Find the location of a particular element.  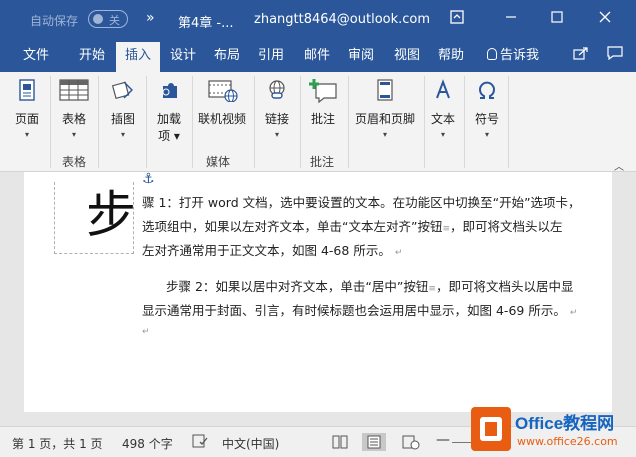

page-button: 页面 ▾ is located at coordinates (27, 108).